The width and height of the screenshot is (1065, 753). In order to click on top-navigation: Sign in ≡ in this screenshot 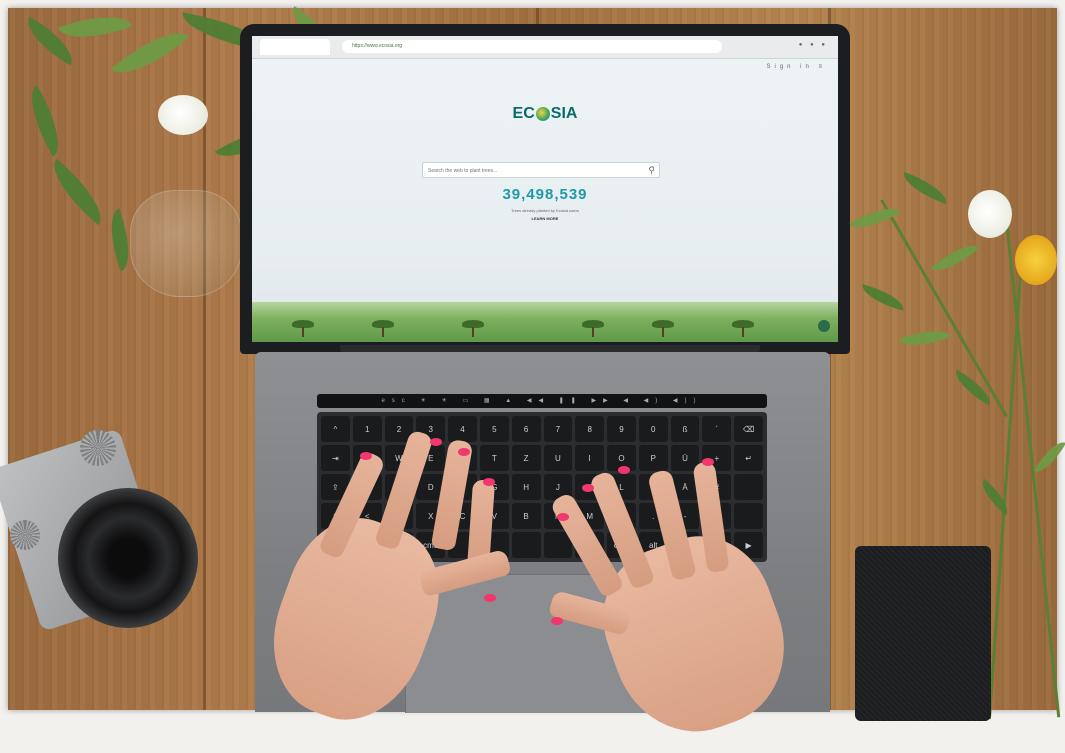, I will do `click(796, 67)`.